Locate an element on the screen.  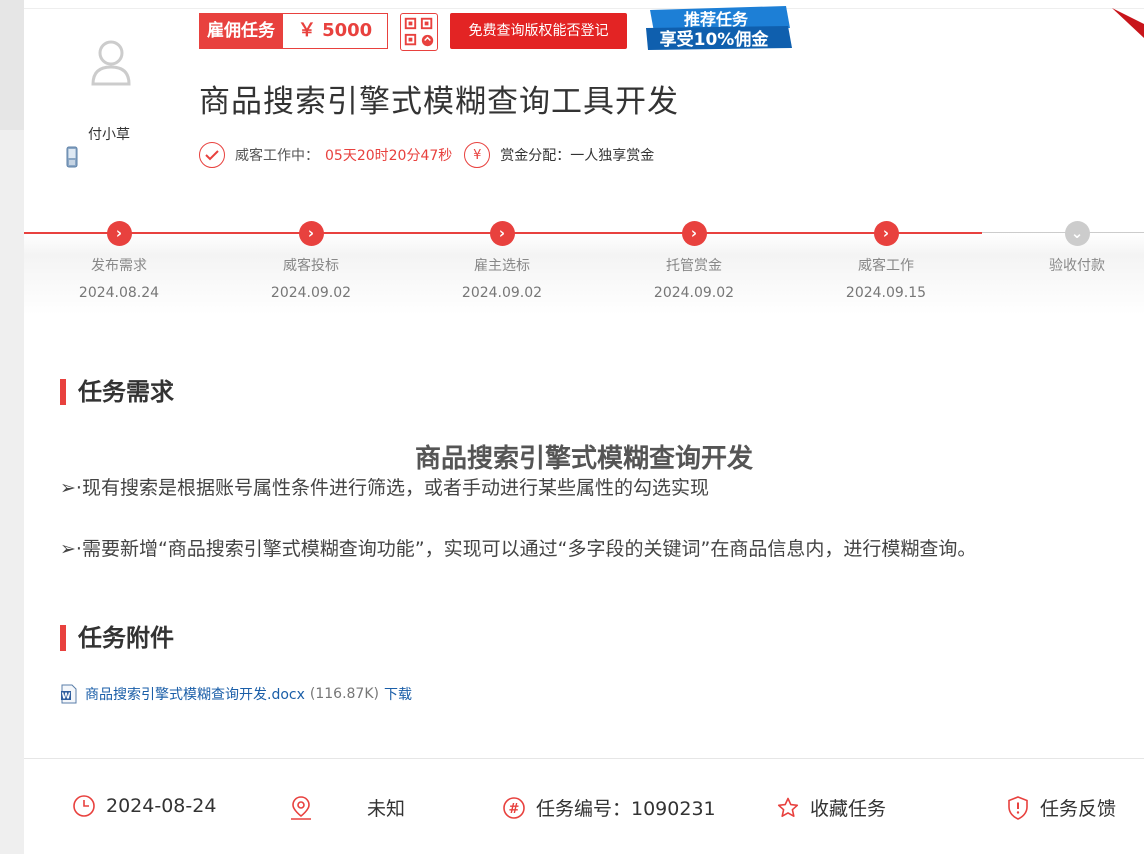
clock-icon is located at coordinates (84, 806).